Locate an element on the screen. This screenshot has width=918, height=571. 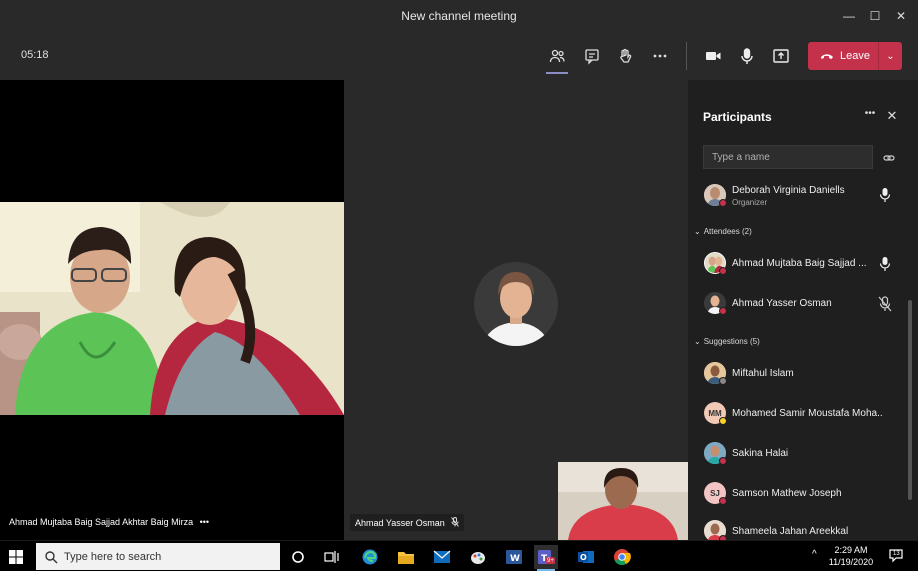
microphone-icon is located at coordinates (885, 195).